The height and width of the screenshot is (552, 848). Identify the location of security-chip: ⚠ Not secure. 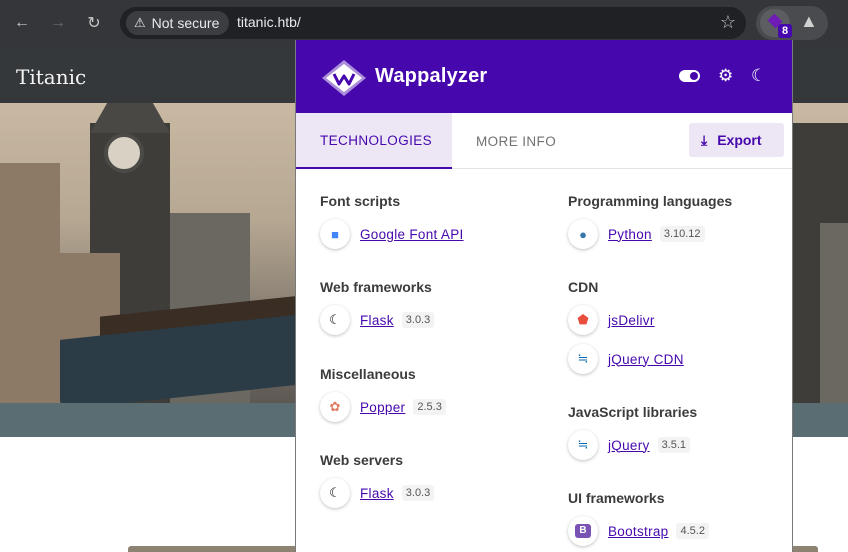
(178, 23).